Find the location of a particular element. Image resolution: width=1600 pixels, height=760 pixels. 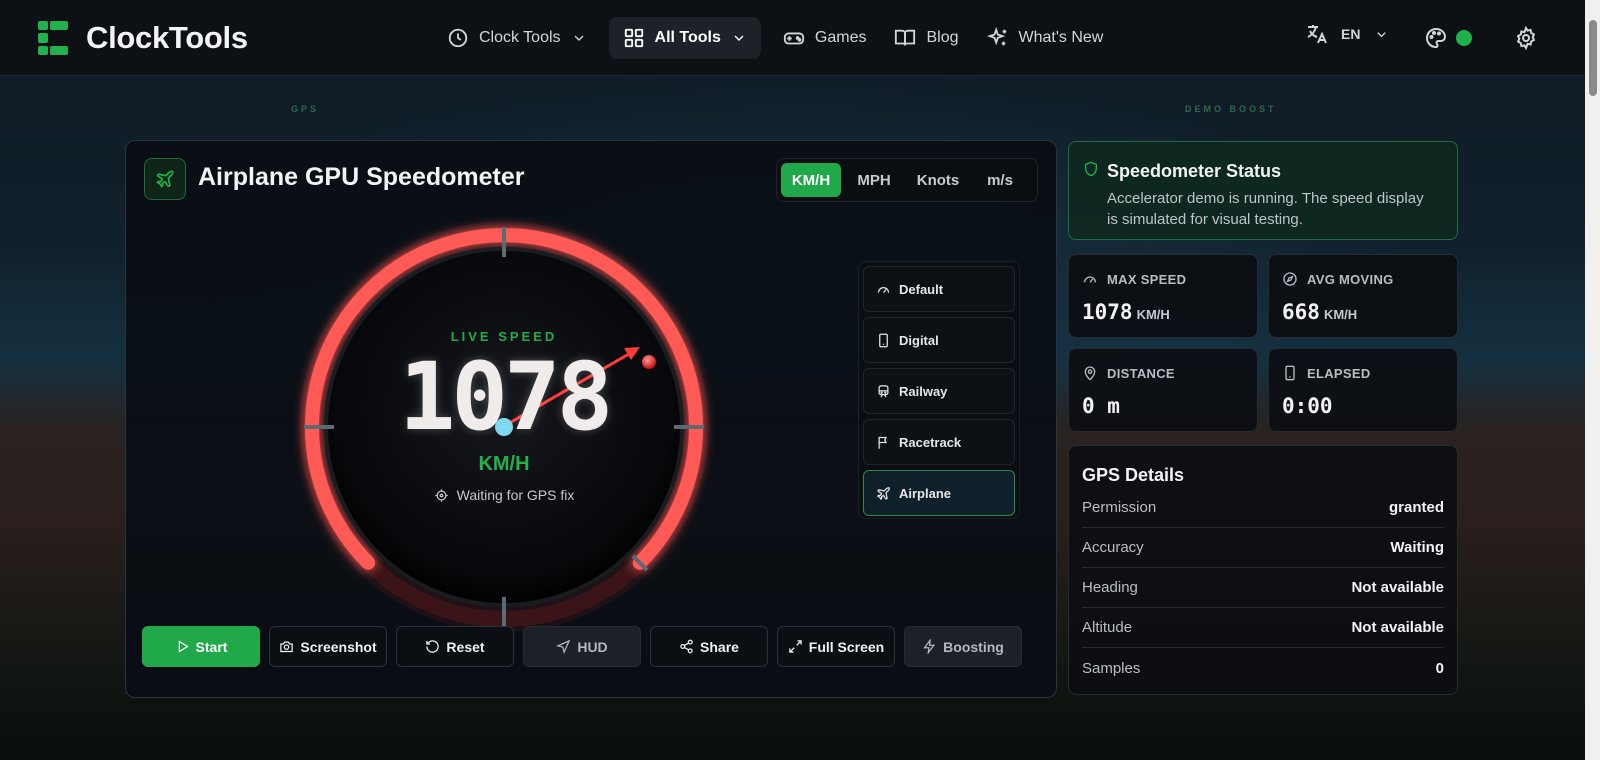

nav-whats-new: What's New is located at coordinates (1045, 38).